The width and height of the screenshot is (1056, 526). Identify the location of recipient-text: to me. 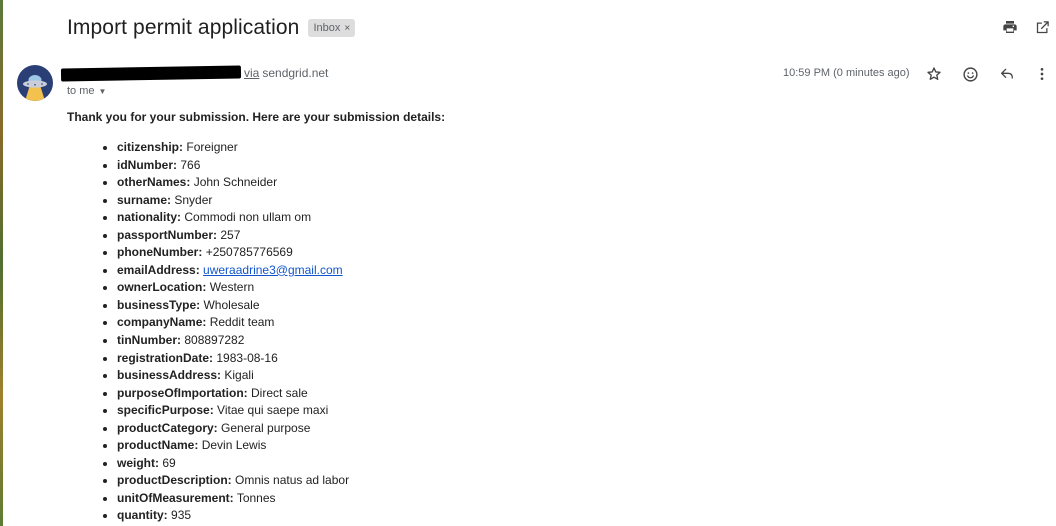
(81, 91).